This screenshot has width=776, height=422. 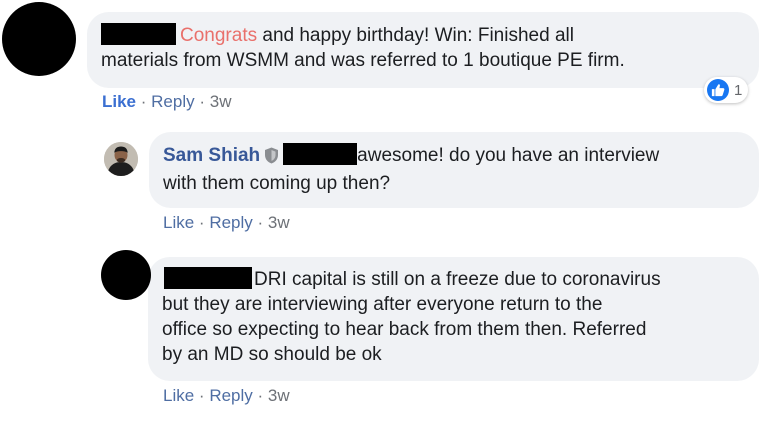 What do you see at coordinates (320, 154) in the screenshot?
I see `mention-redacted` at bounding box center [320, 154].